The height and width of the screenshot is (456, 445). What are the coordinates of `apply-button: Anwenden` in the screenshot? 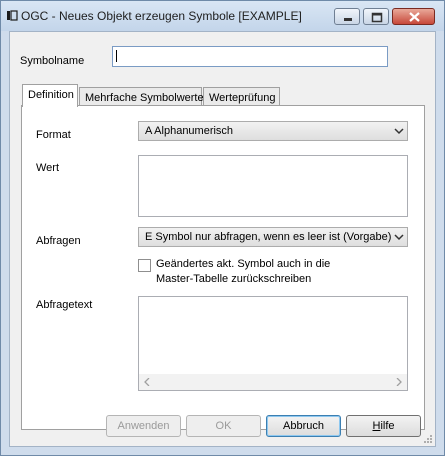 It's located at (143, 426).